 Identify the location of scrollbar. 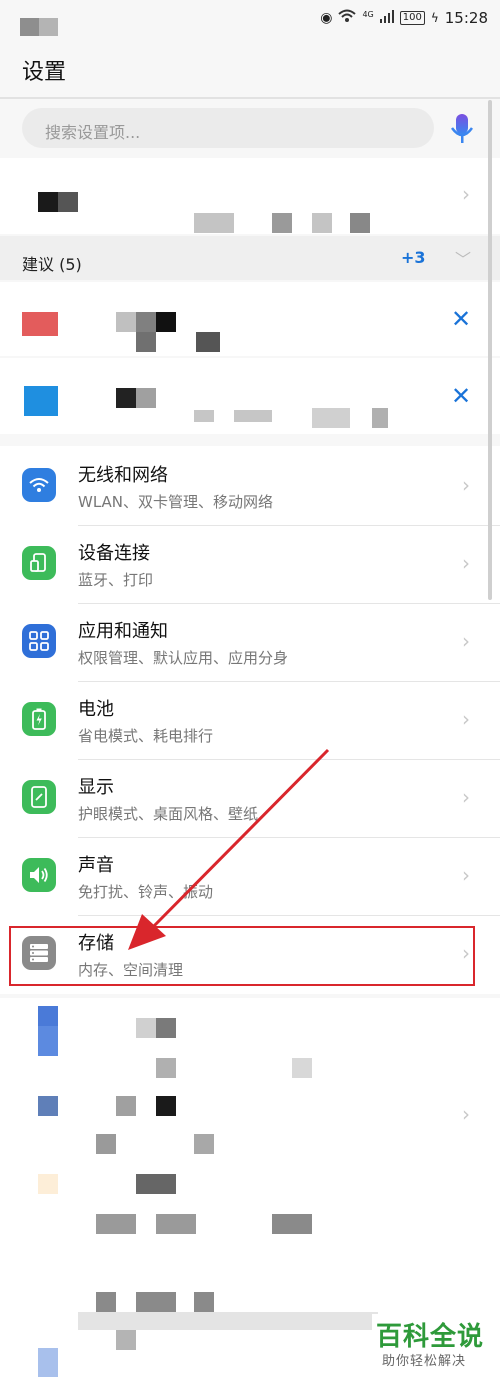
(490, 350).